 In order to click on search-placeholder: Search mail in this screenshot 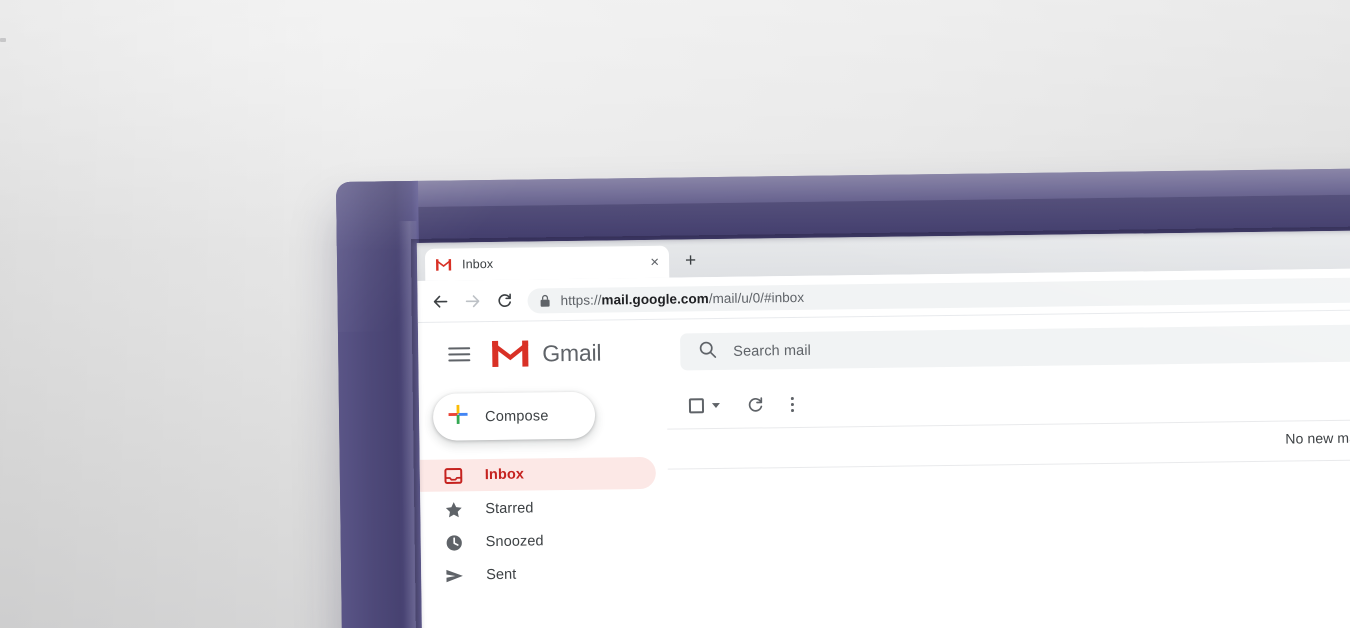, I will do `click(772, 351)`.